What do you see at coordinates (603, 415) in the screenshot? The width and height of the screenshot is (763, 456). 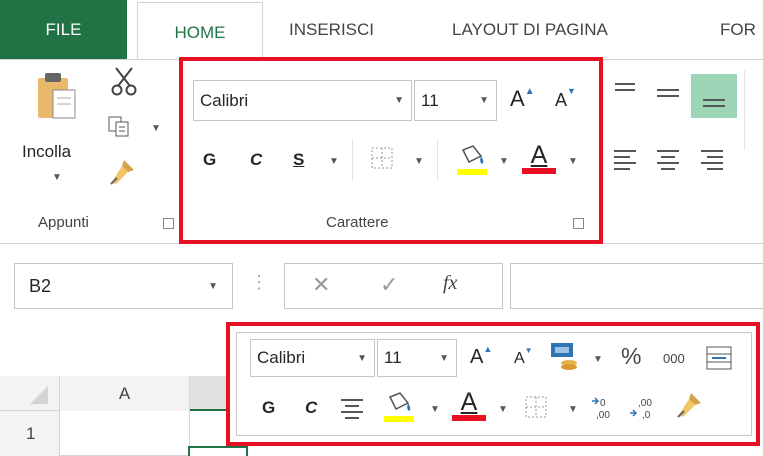 I see `svg-text: ,00` at bounding box center [603, 415].